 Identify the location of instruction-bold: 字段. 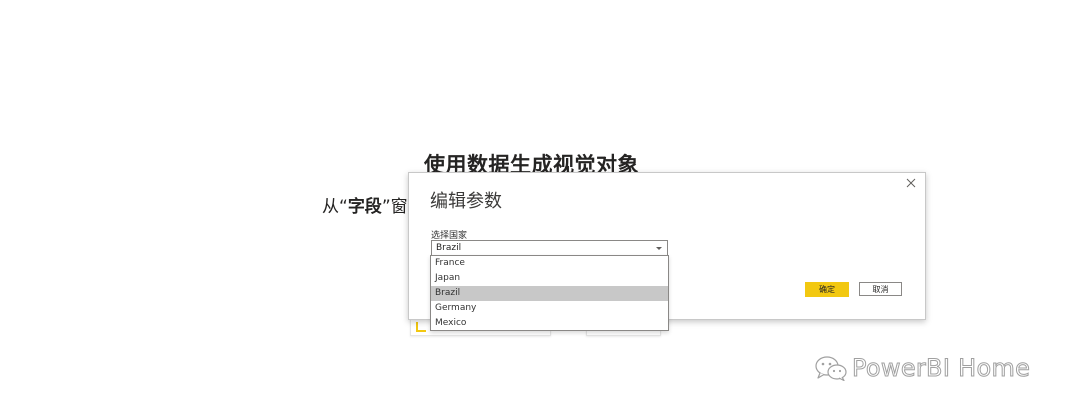
(364, 207).